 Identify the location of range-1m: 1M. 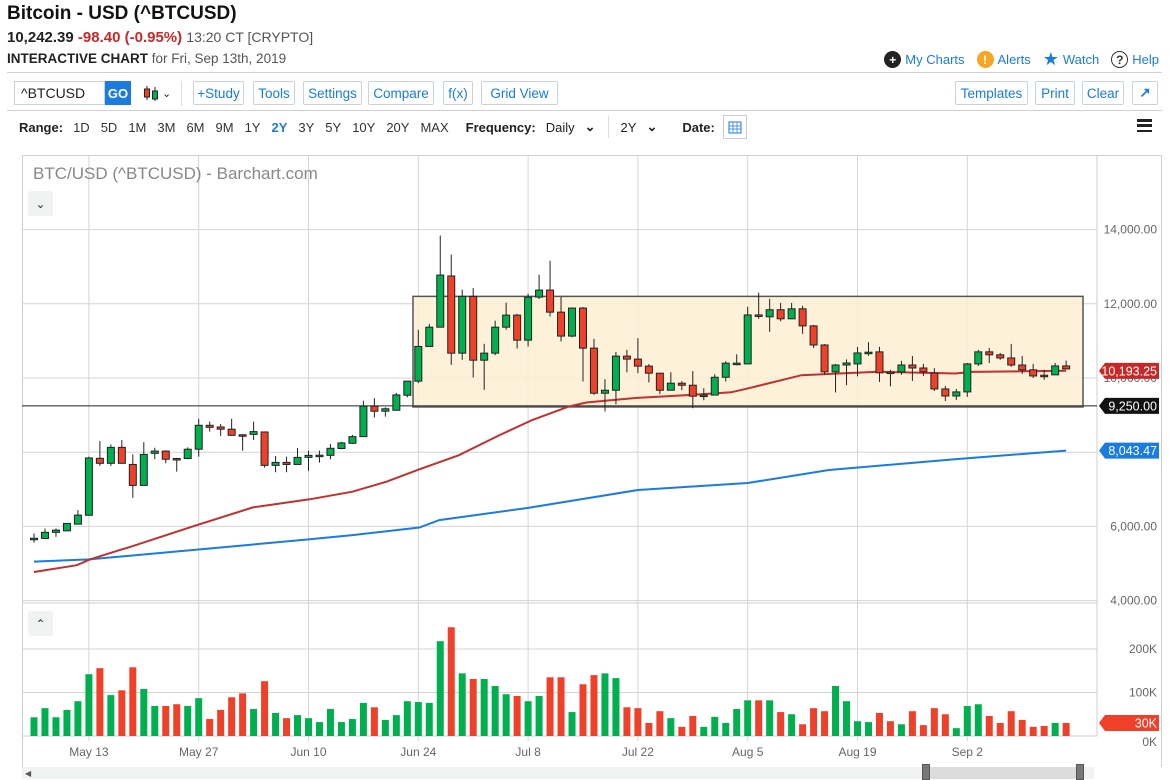
(137, 127).